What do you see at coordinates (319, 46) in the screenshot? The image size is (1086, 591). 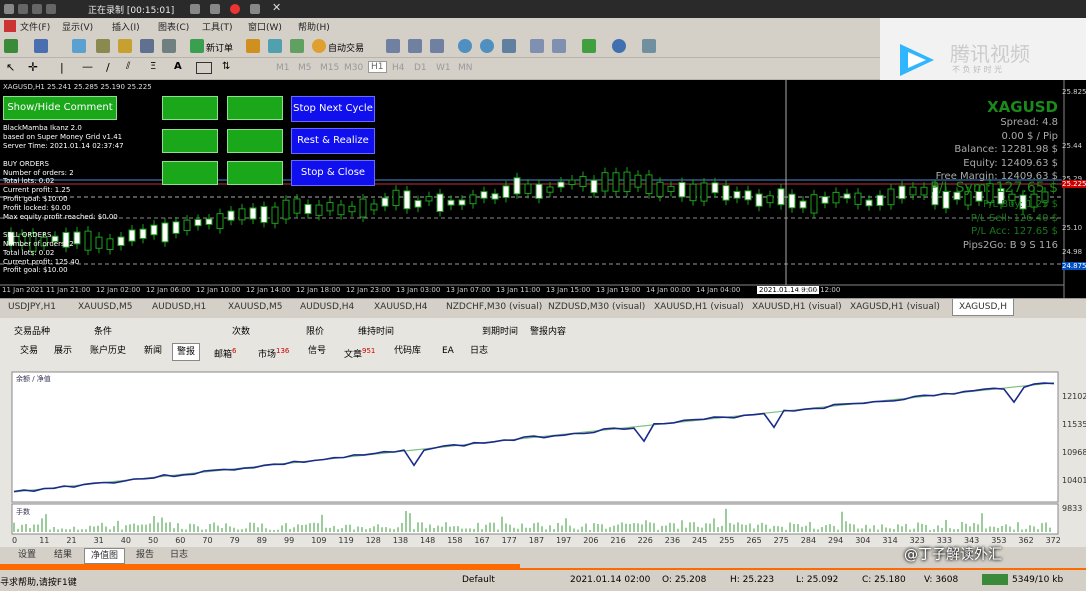 I see `auto-trade-icon` at bounding box center [319, 46].